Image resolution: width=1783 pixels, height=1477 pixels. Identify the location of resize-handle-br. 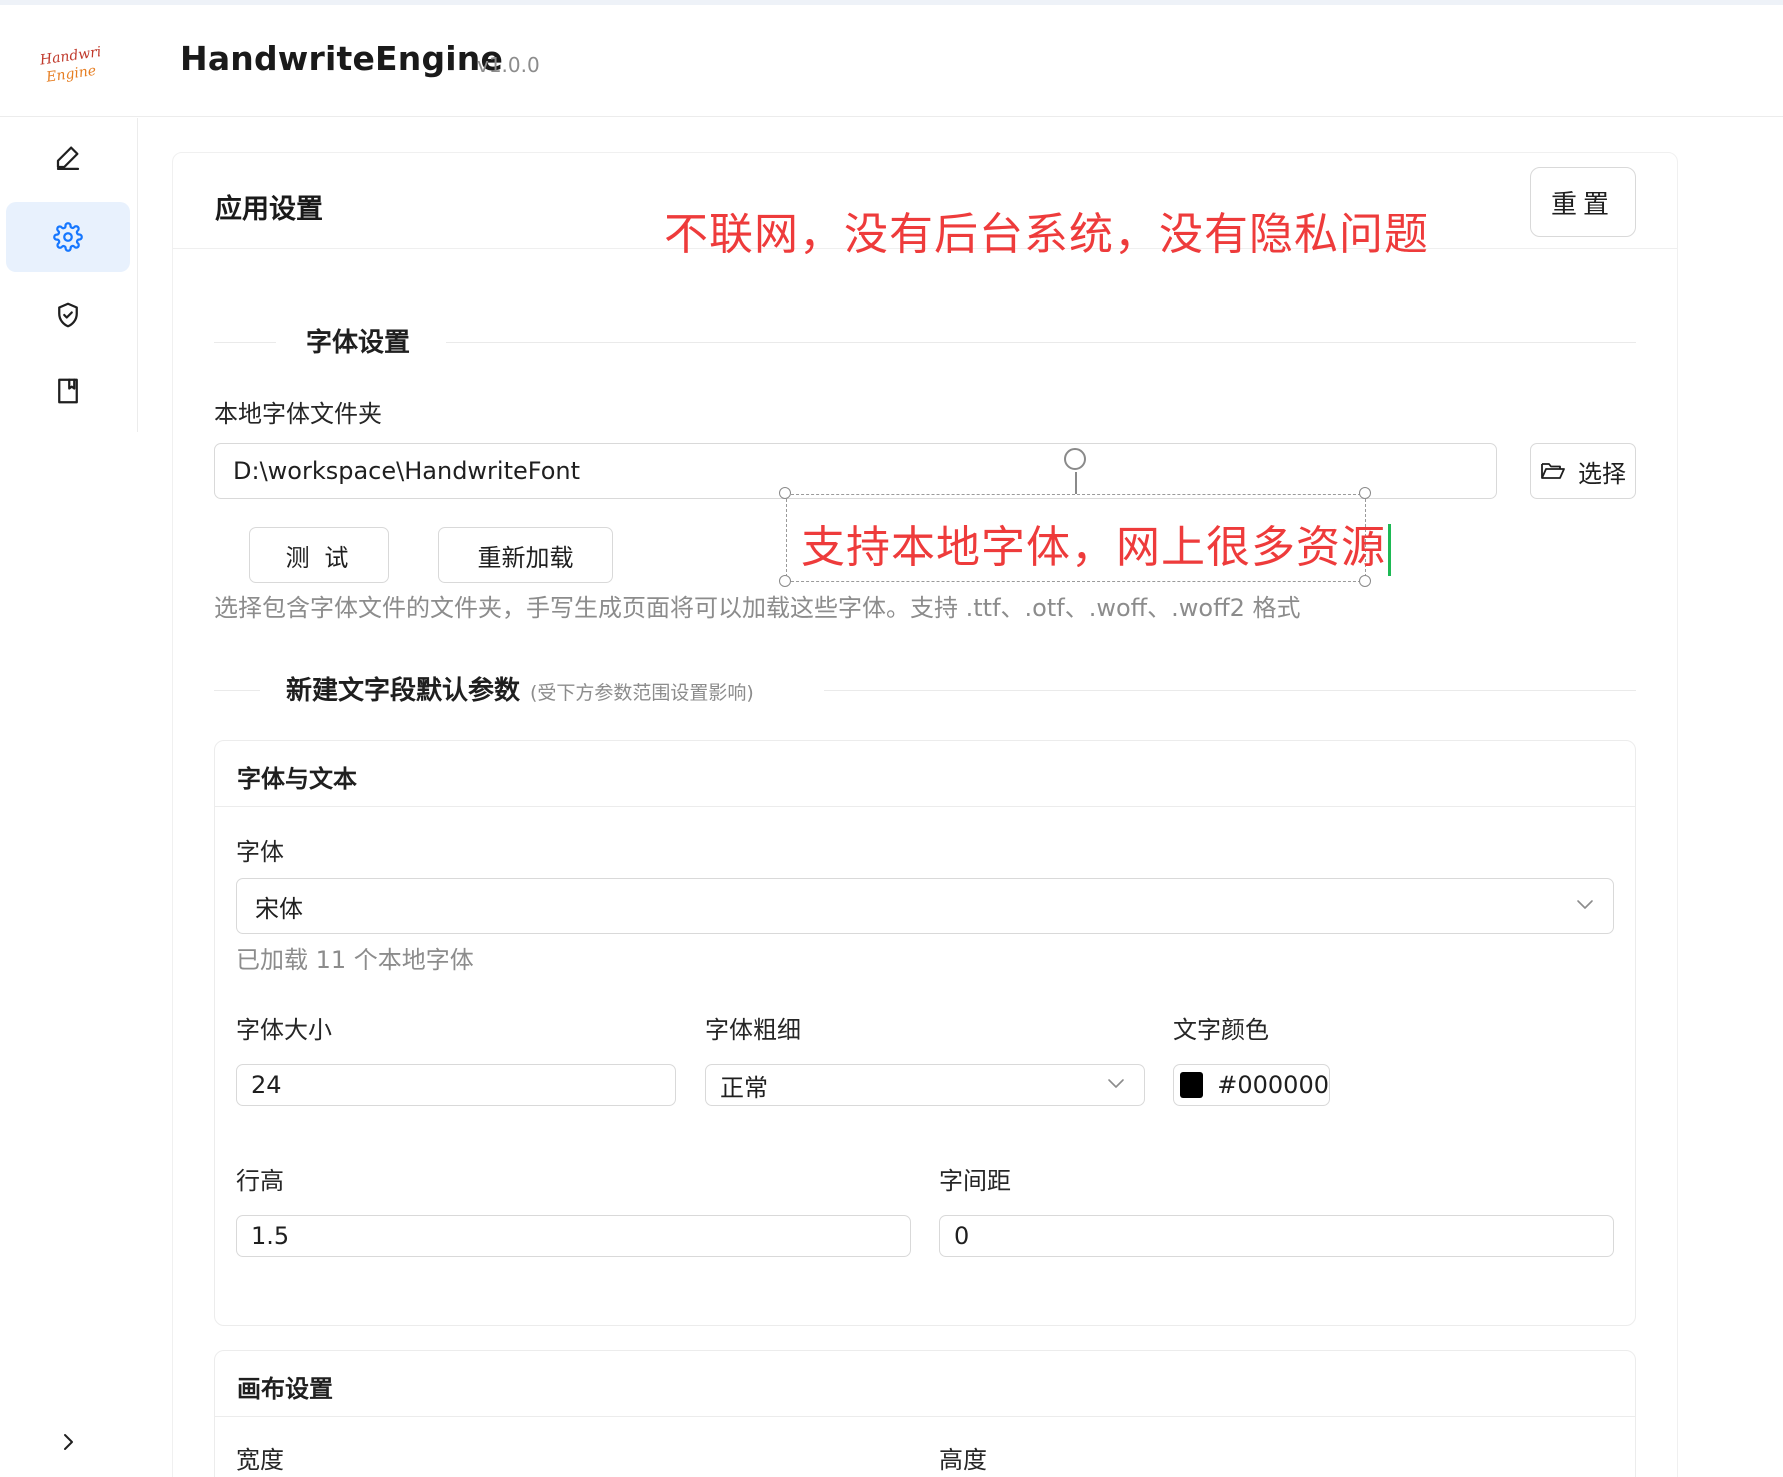
(1365, 581).